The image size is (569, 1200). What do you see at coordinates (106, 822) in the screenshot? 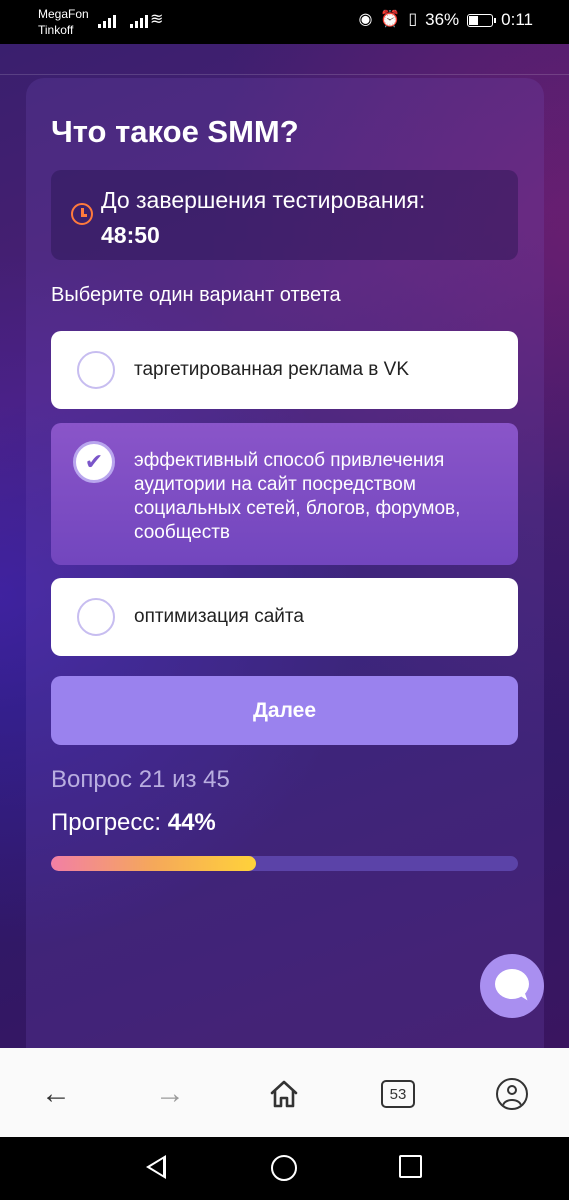
I see `progress-label-text: Прогресс:` at bounding box center [106, 822].